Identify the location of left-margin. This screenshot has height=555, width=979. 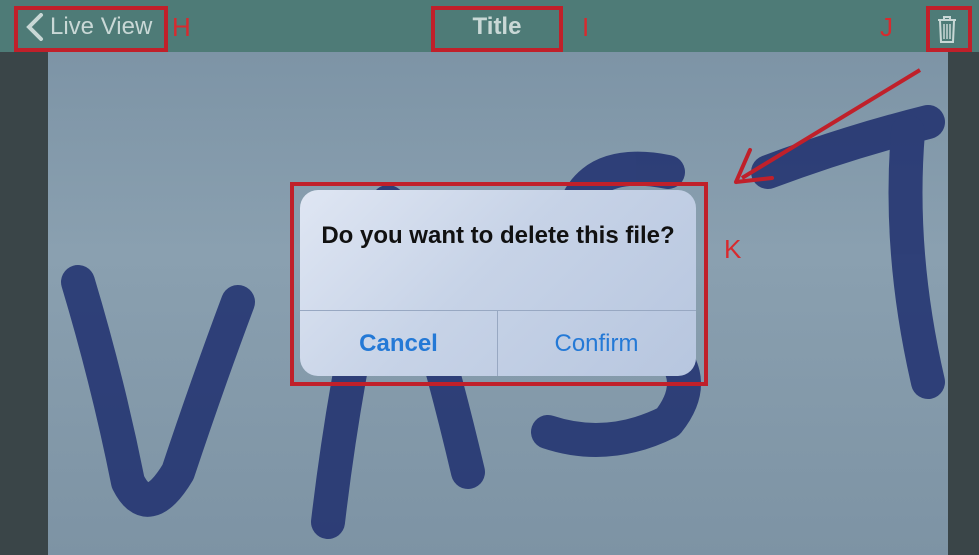
(24, 303).